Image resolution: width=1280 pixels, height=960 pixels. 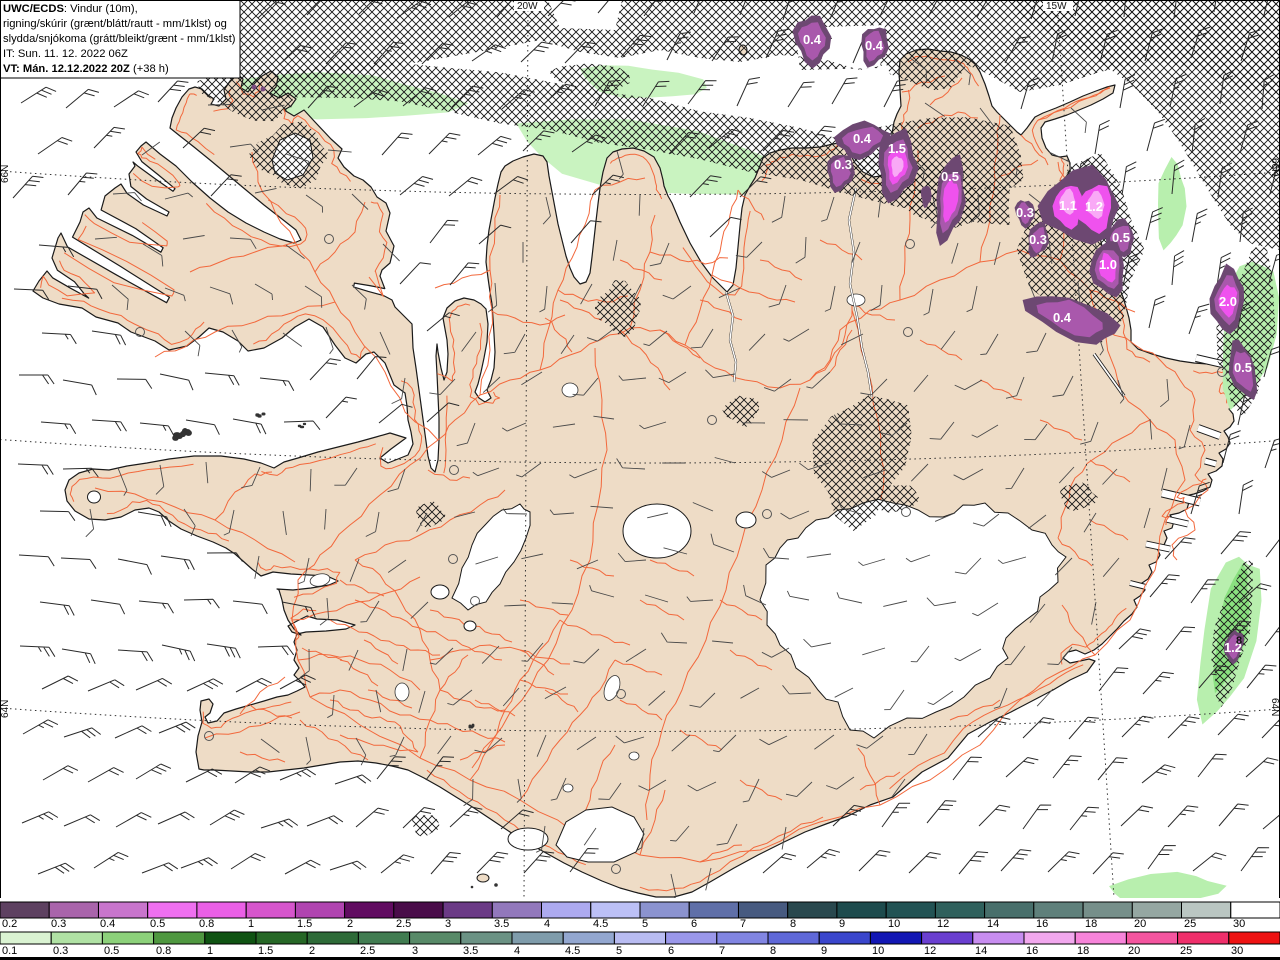 What do you see at coordinates (1108, 264) in the screenshot?
I see `svg-text: 1.0` at bounding box center [1108, 264].